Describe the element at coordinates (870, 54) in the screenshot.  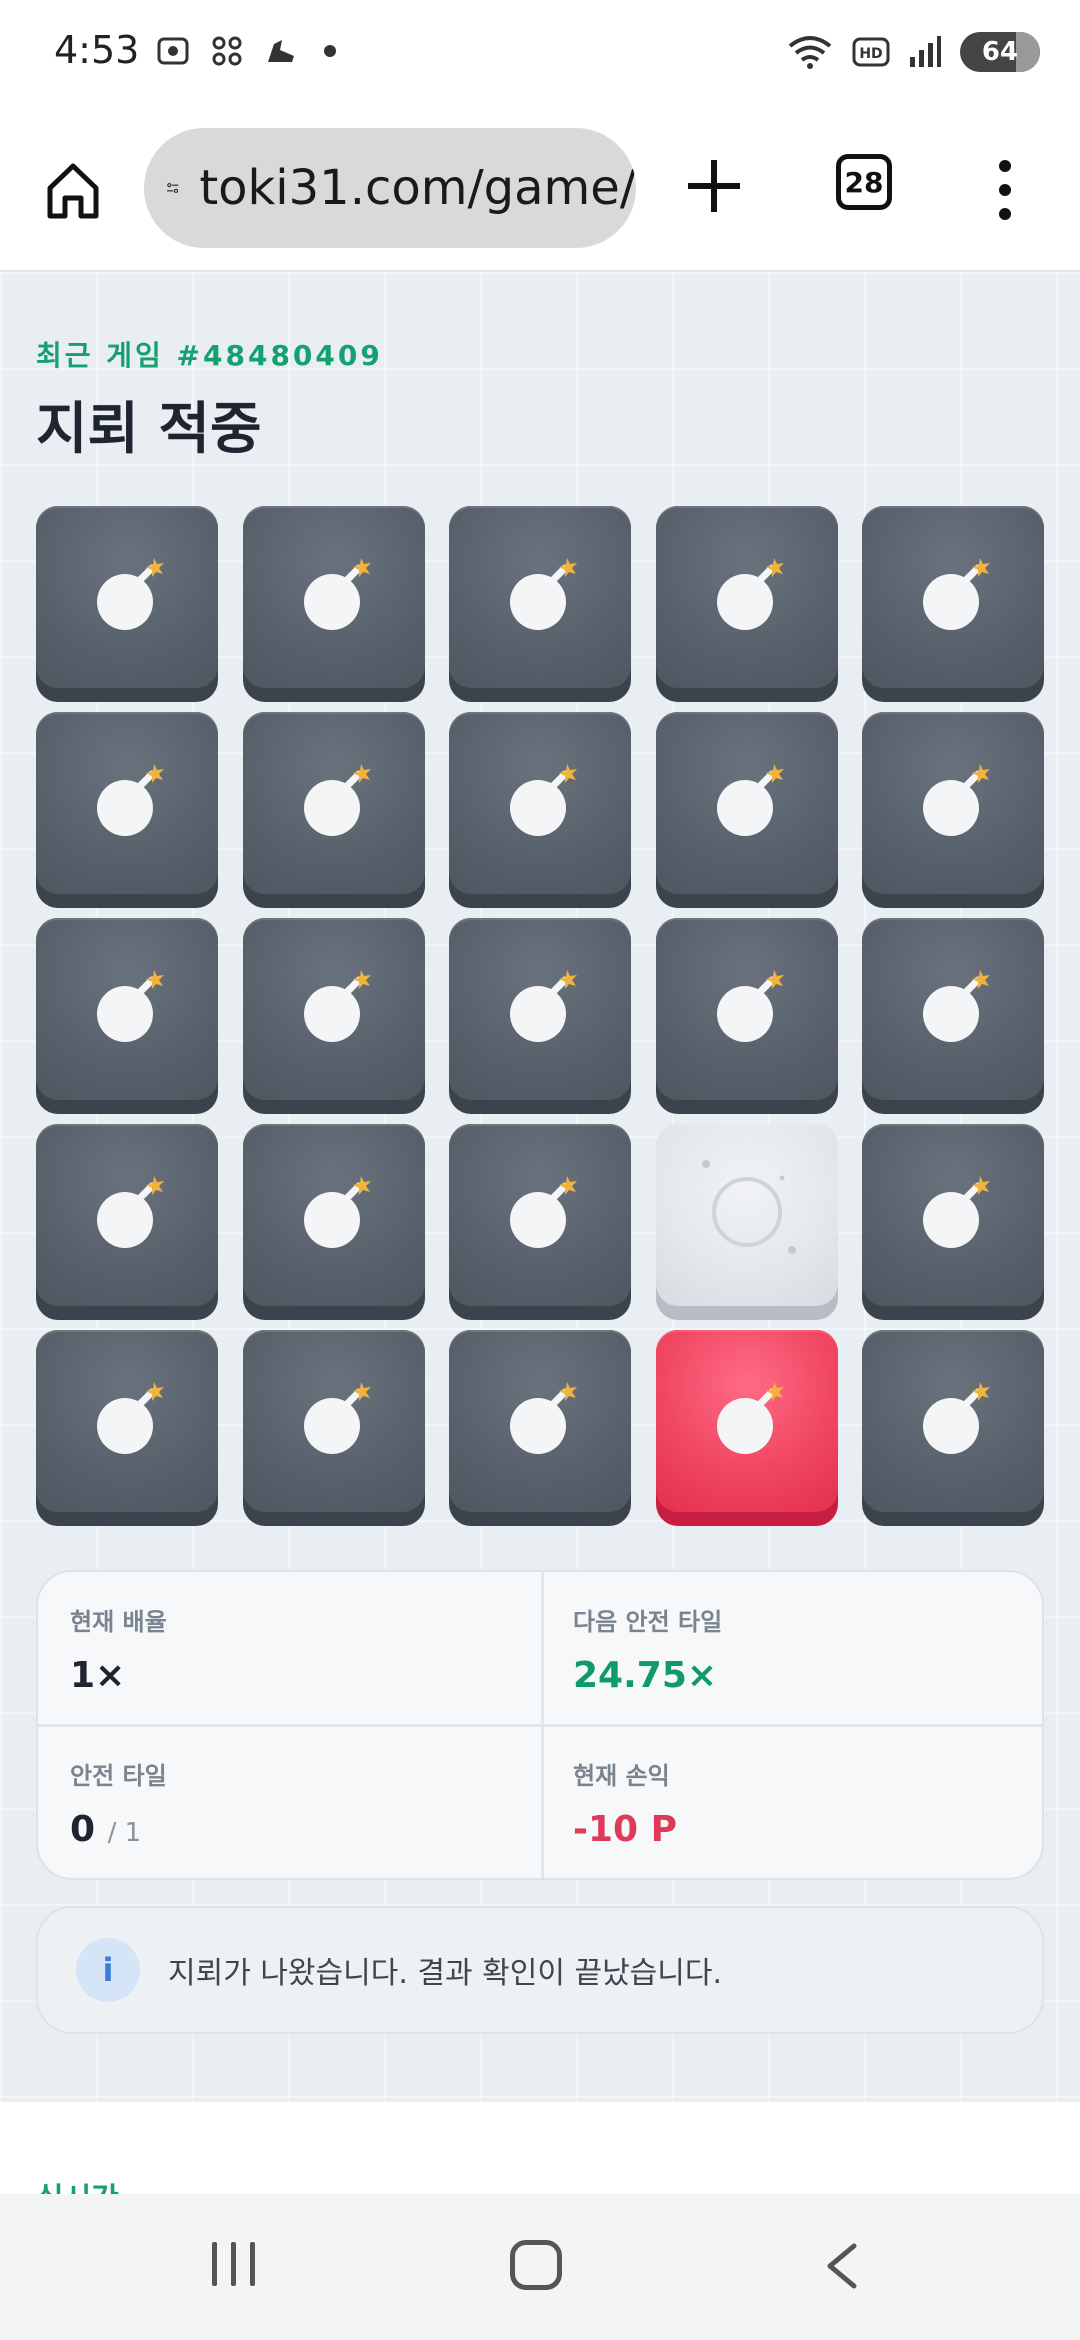
I see `svg-text: HD` at that location.